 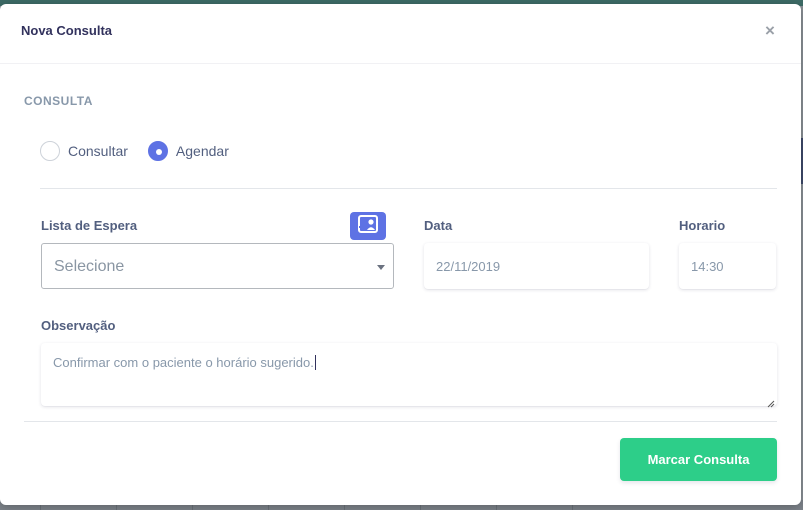 I want to click on mode-radio-group: Consultar Agendar, so click(x=144, y=151).